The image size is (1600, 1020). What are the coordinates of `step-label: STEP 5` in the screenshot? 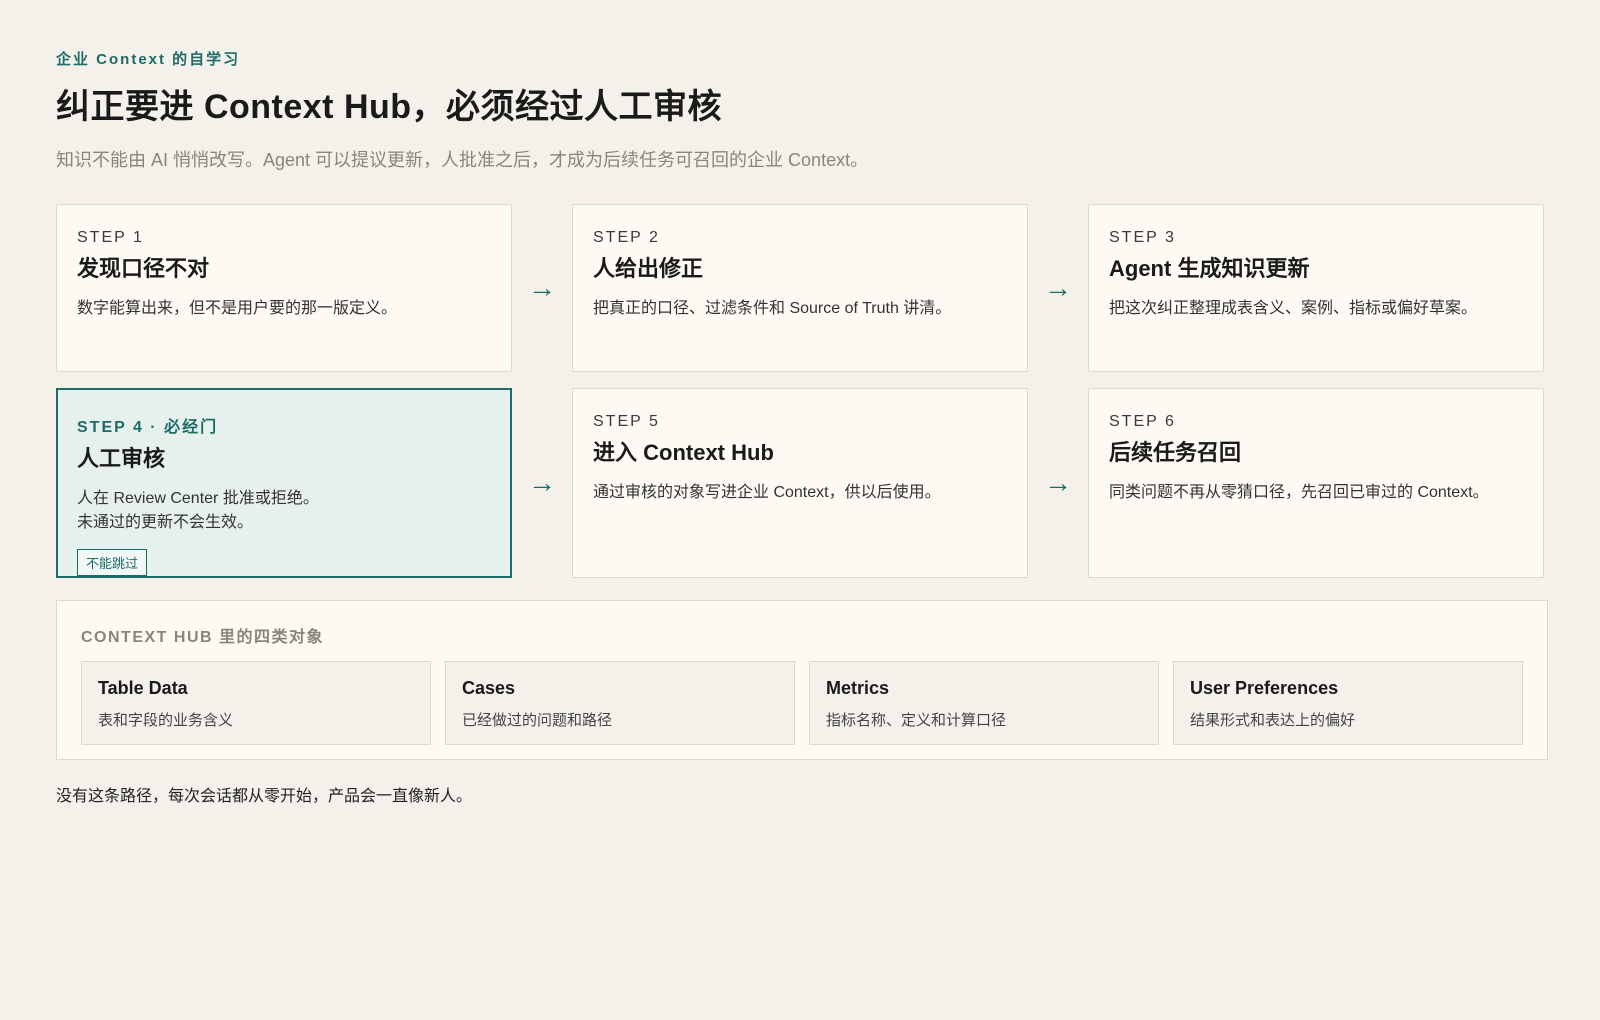 It's located at (626, 421).